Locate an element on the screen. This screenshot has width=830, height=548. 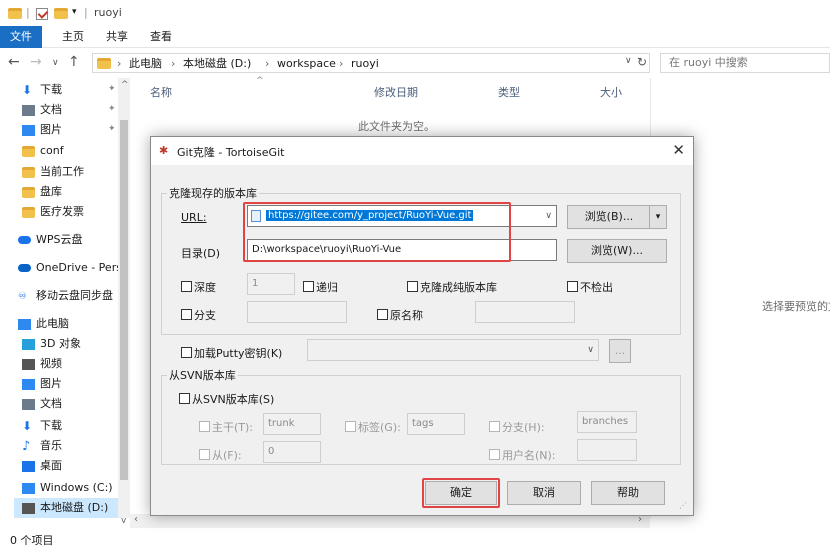
picture-icon is located at coordinates (28, 130).